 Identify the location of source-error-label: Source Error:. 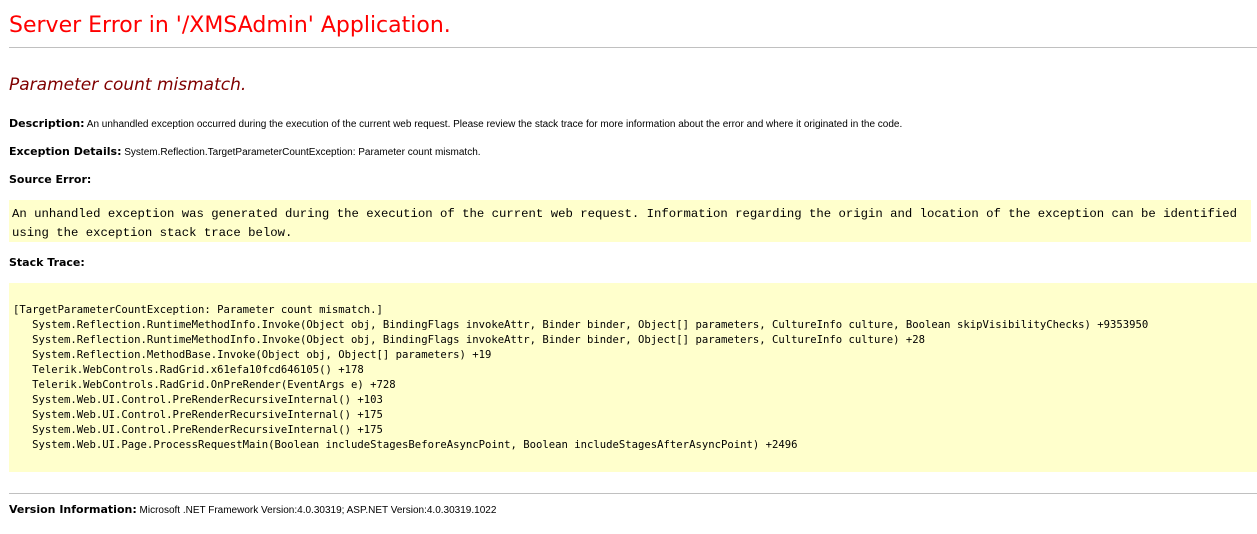
(50, 179).